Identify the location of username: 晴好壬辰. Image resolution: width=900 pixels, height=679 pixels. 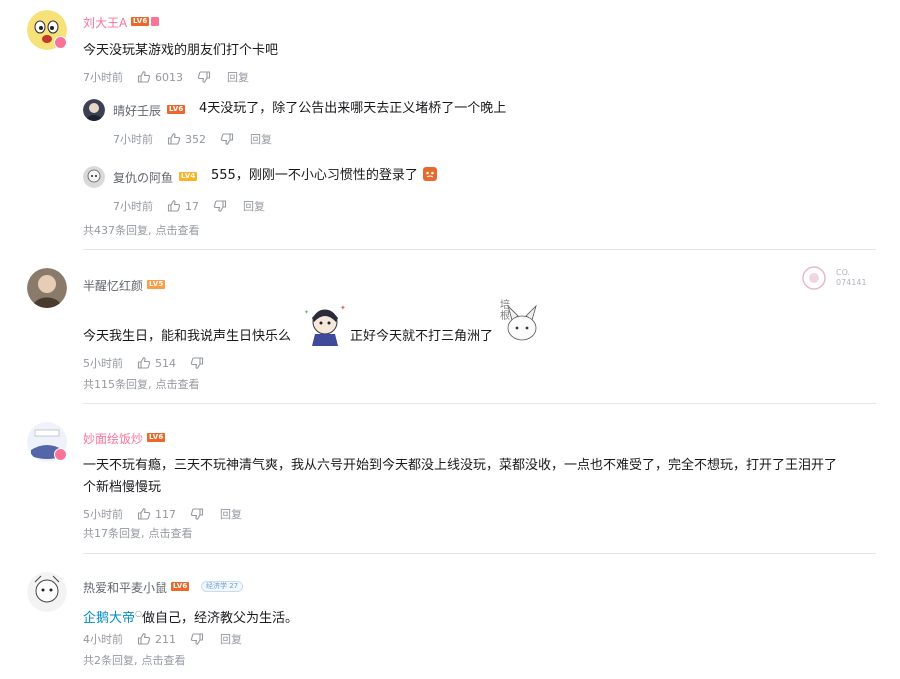
(137, 110).